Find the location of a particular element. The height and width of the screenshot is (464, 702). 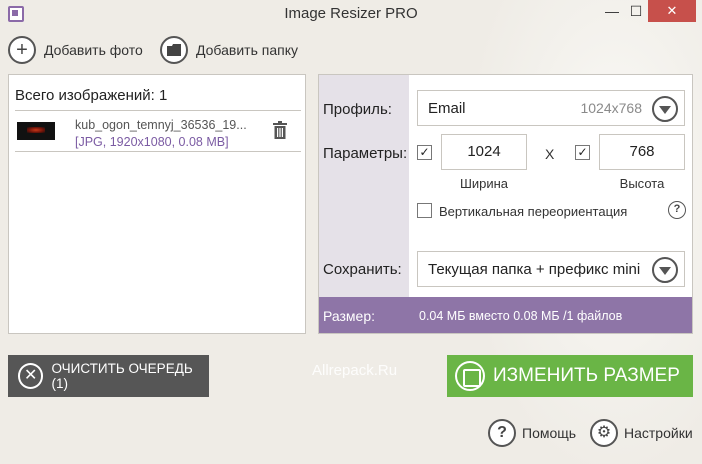

resize-button: ИЗМЕНИТЬ РАЗМЕР is located at coordinates (570, 376).